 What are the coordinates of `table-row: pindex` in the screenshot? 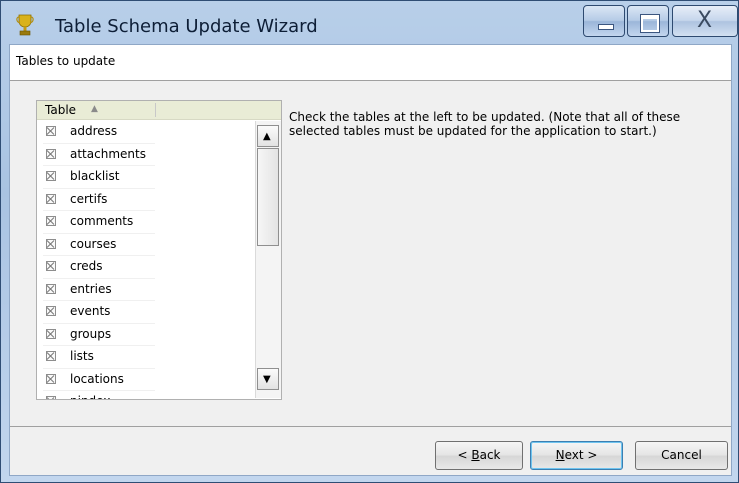 It's located at (146, 395).